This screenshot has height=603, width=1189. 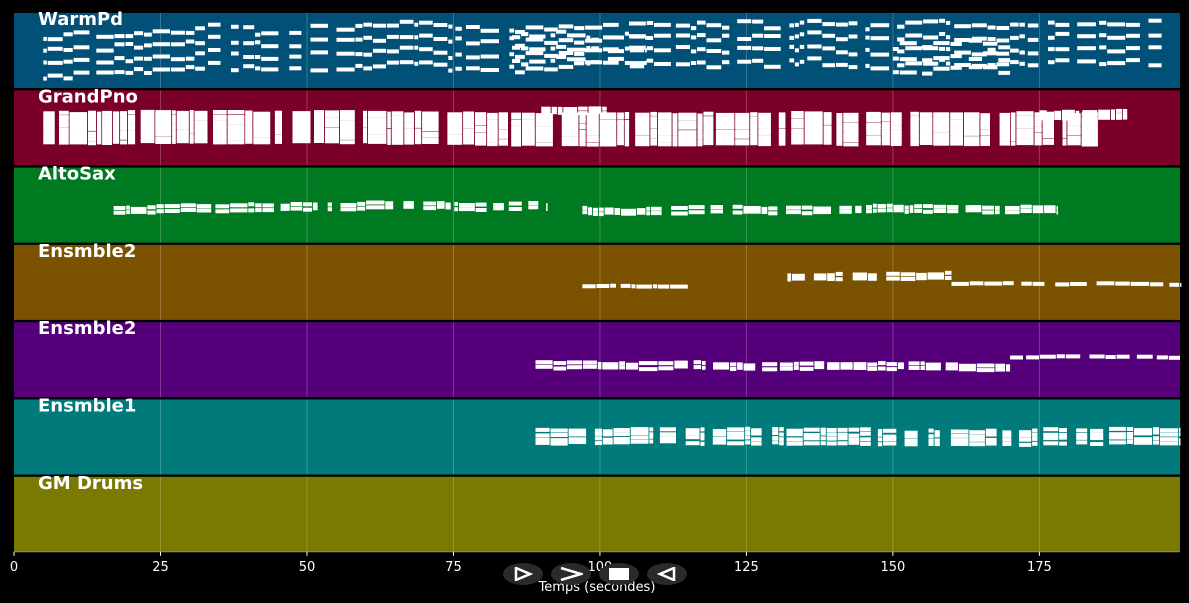 What do you see at coordinates (571, 574) in the screenshot?
I see `next-button` at bounding box center [571, 574].